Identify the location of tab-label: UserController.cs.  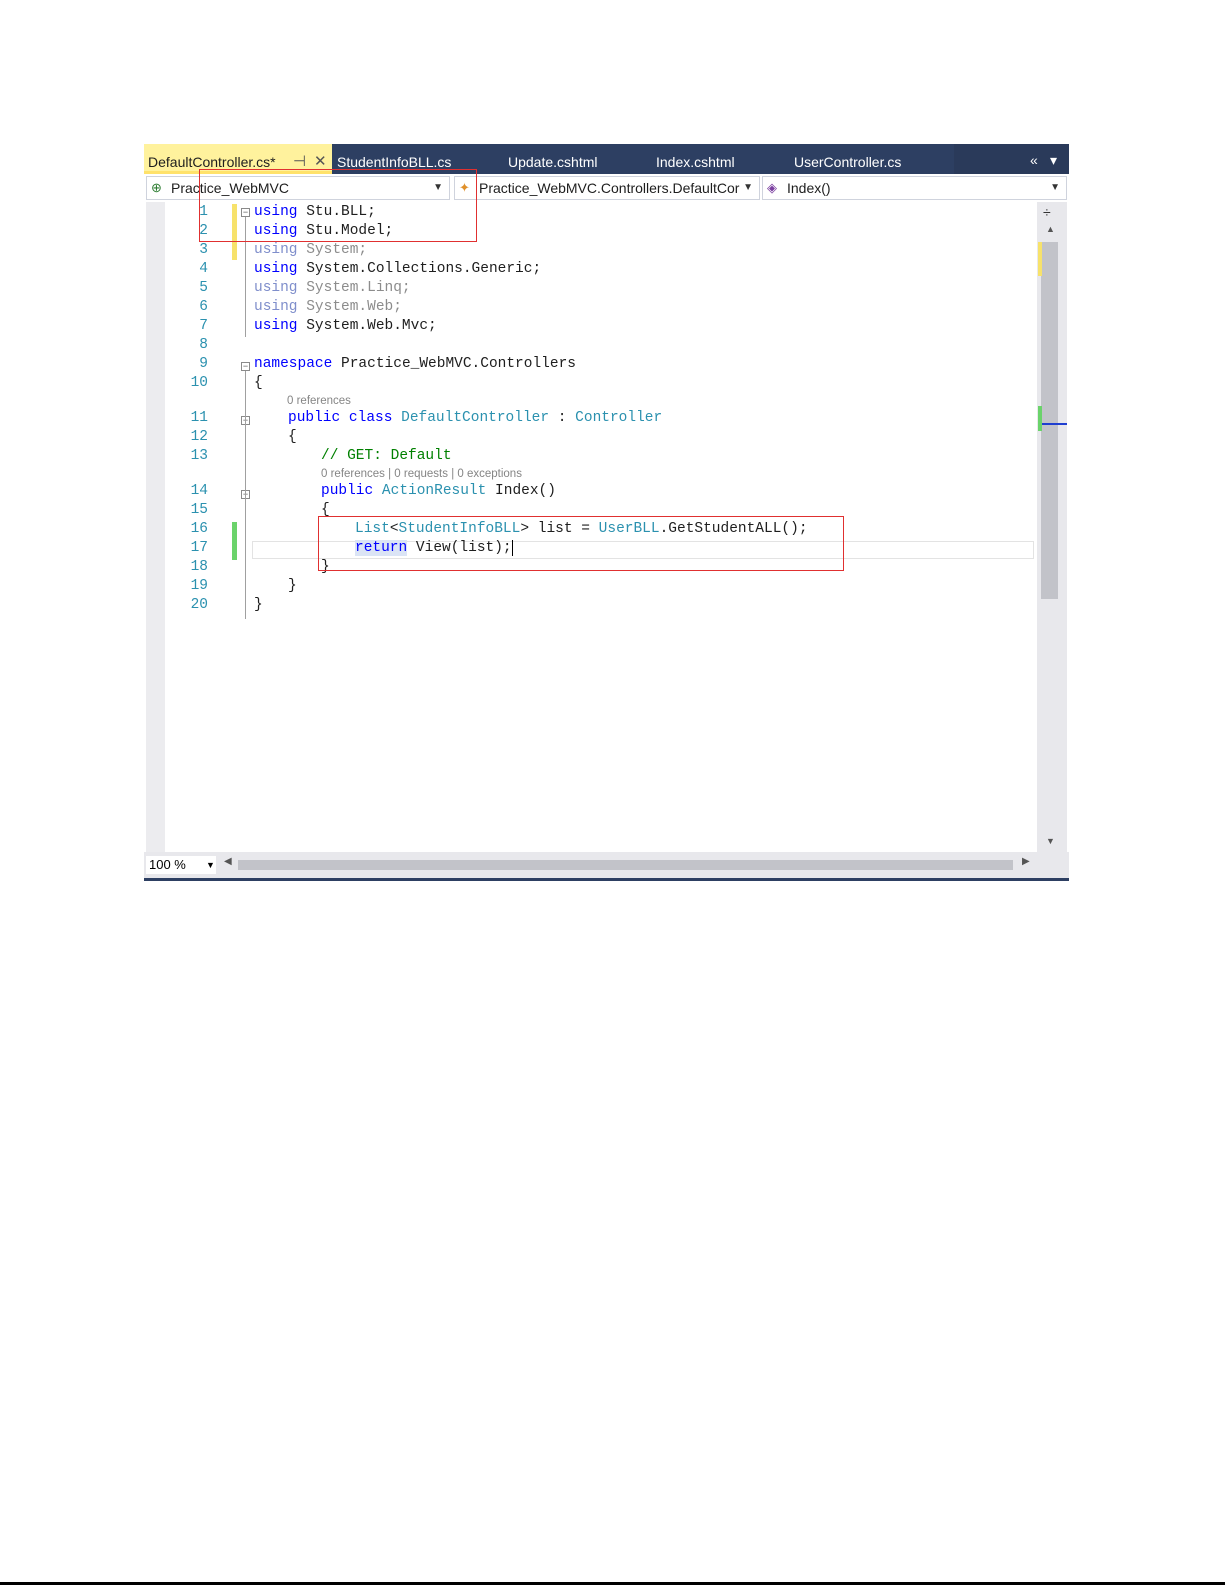
(848, 162).